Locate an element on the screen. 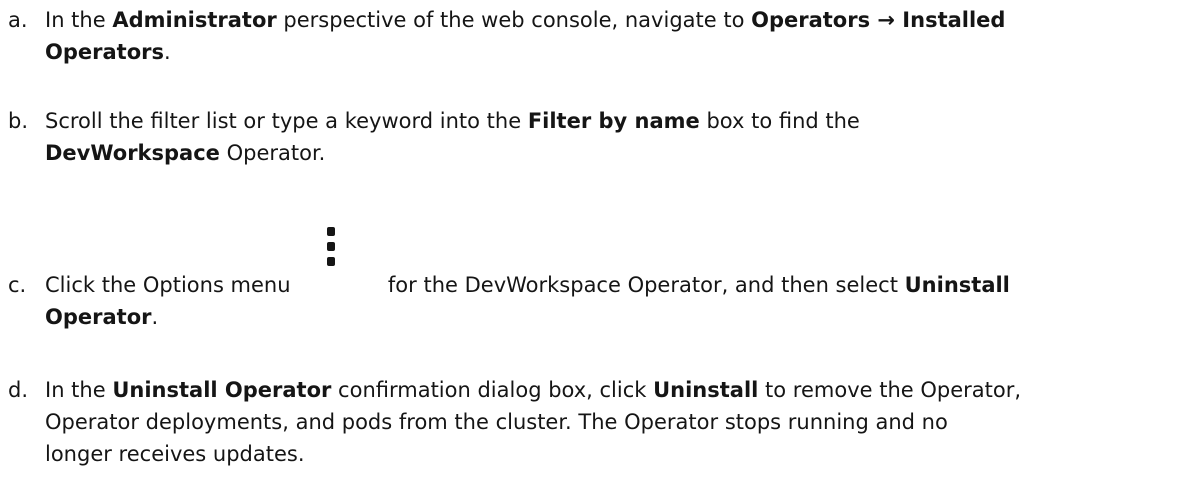 This screenshot has height=486, width=1193. ui-term-menu-path-cont: Operators is located at coordinates (104, 52).